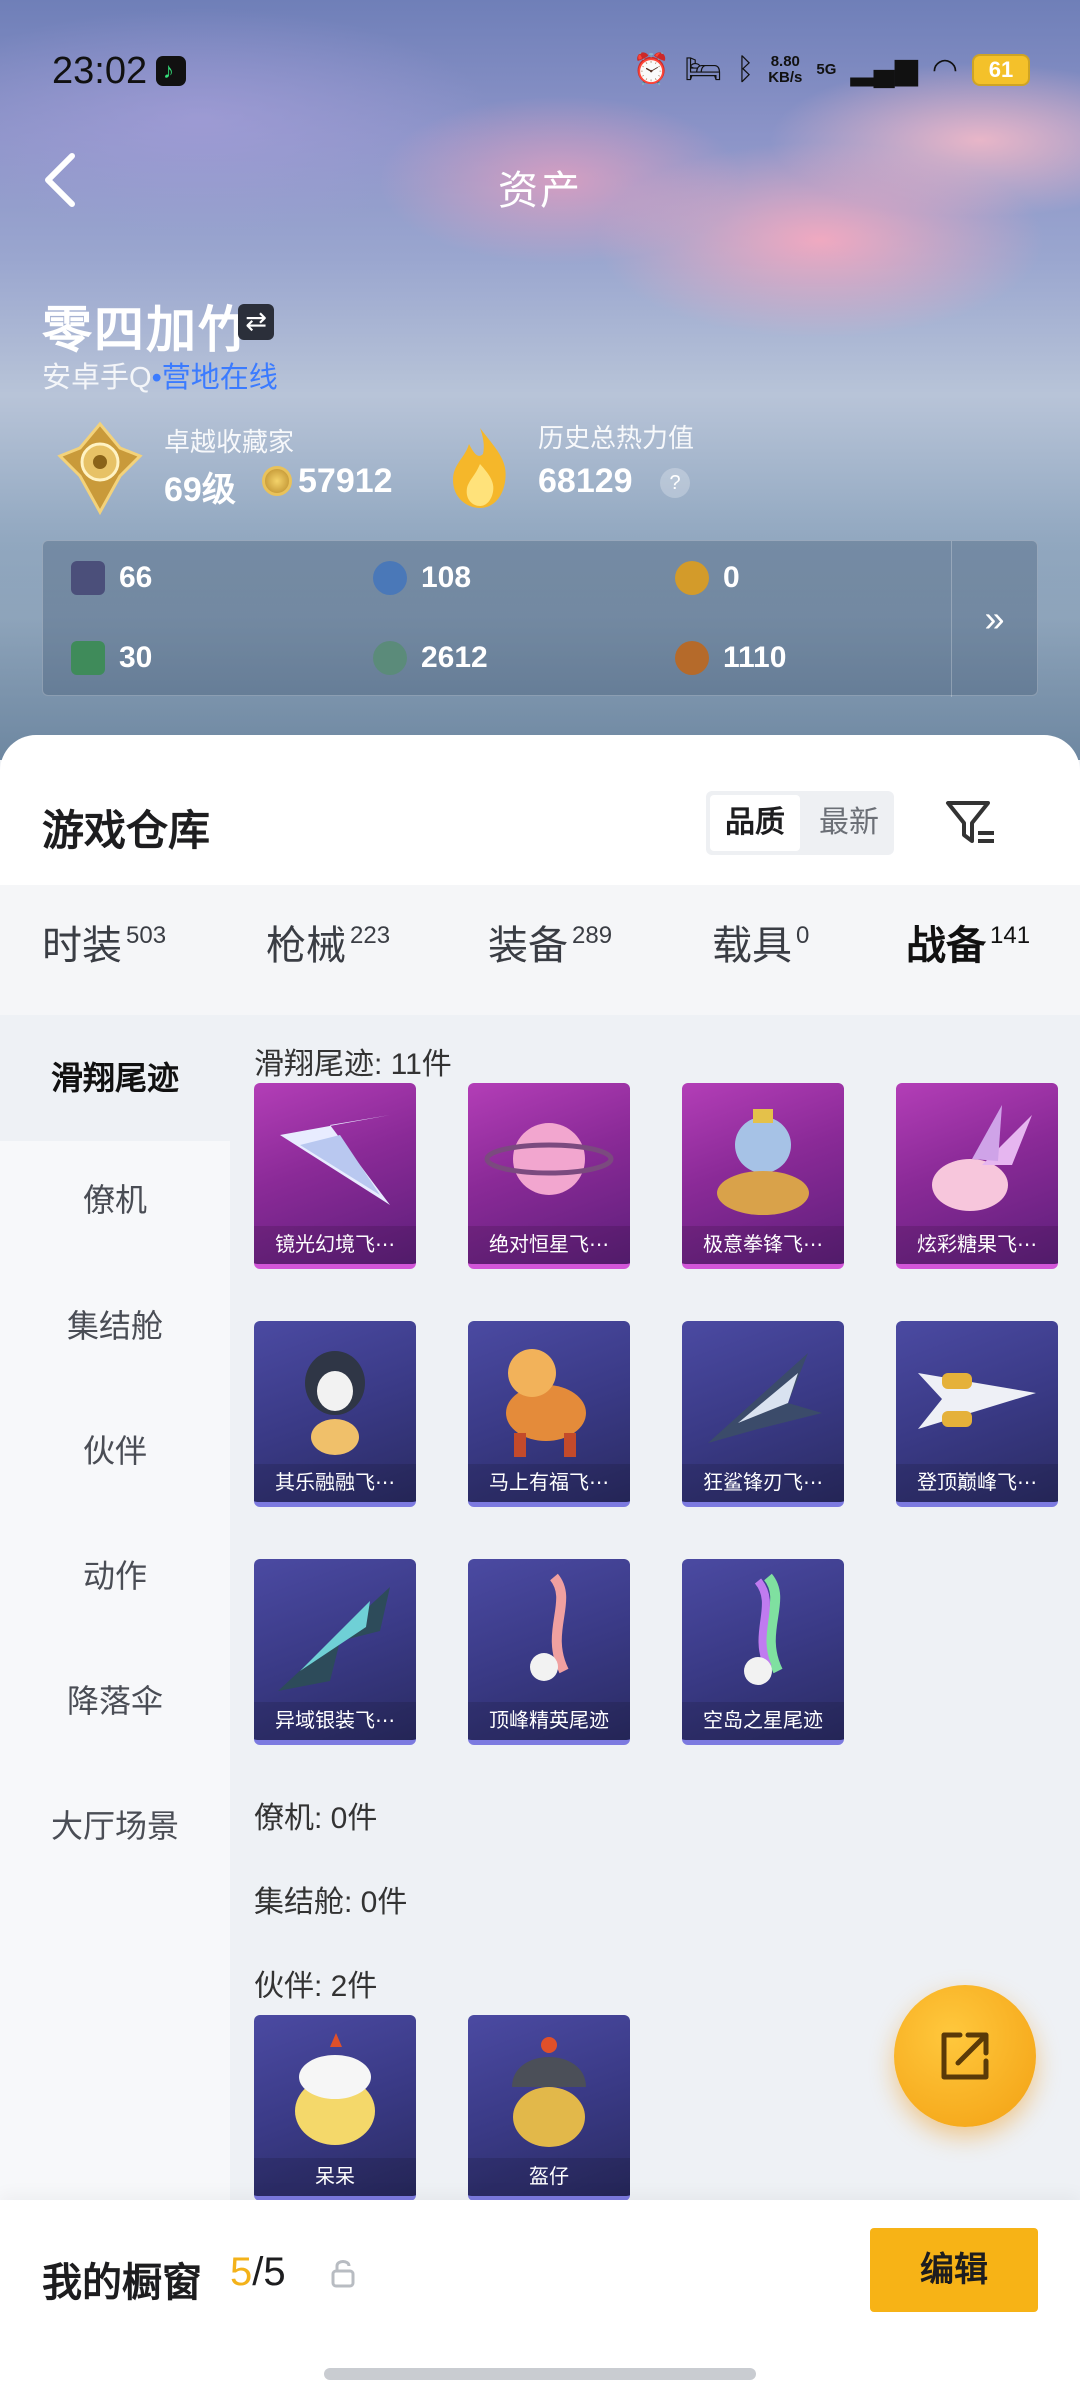 Image resolution: width=1080 pixels, height=2400 pixels. What do you see at coordinates (549, 2092) in the screenshot?
I see `helmet-partner-icon` at bounding box center [549, 2092].